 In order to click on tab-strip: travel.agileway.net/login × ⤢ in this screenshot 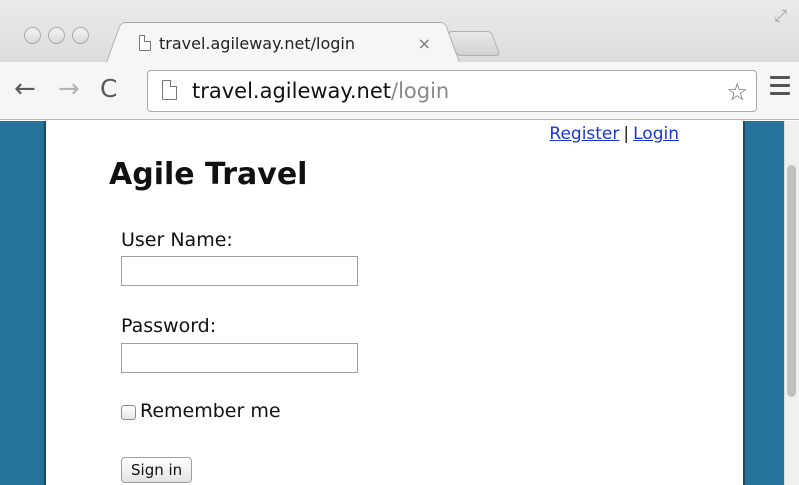, I will do `click(399, 31)`.